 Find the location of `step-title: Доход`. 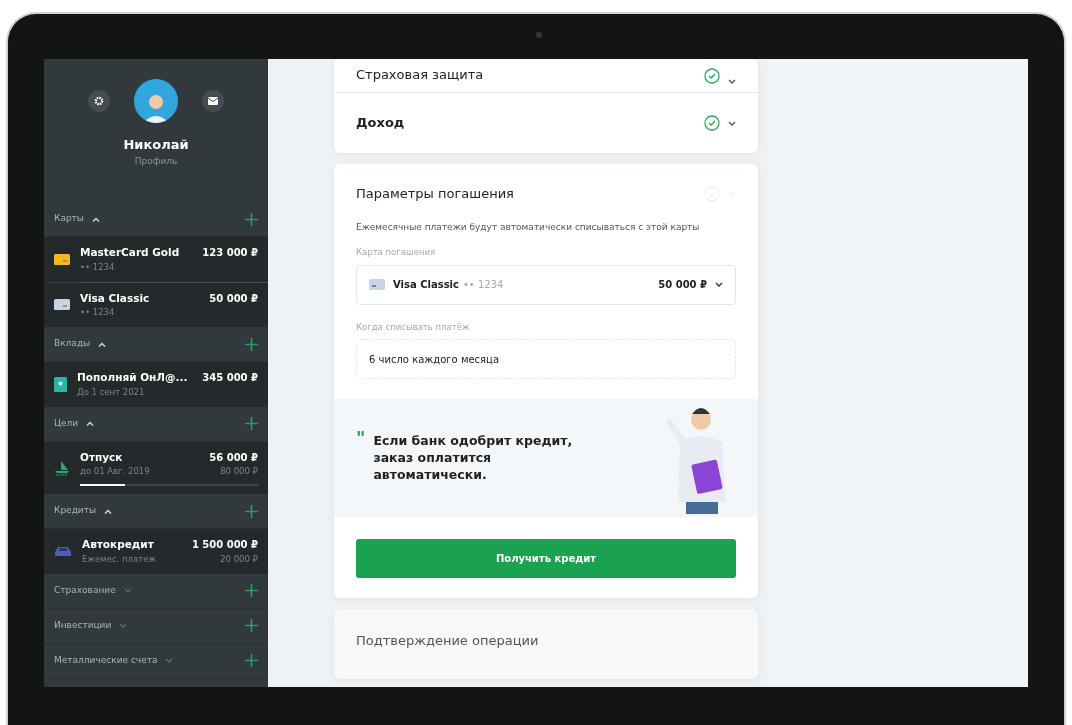

step-title: Доход is located at coordinates (381, 123).